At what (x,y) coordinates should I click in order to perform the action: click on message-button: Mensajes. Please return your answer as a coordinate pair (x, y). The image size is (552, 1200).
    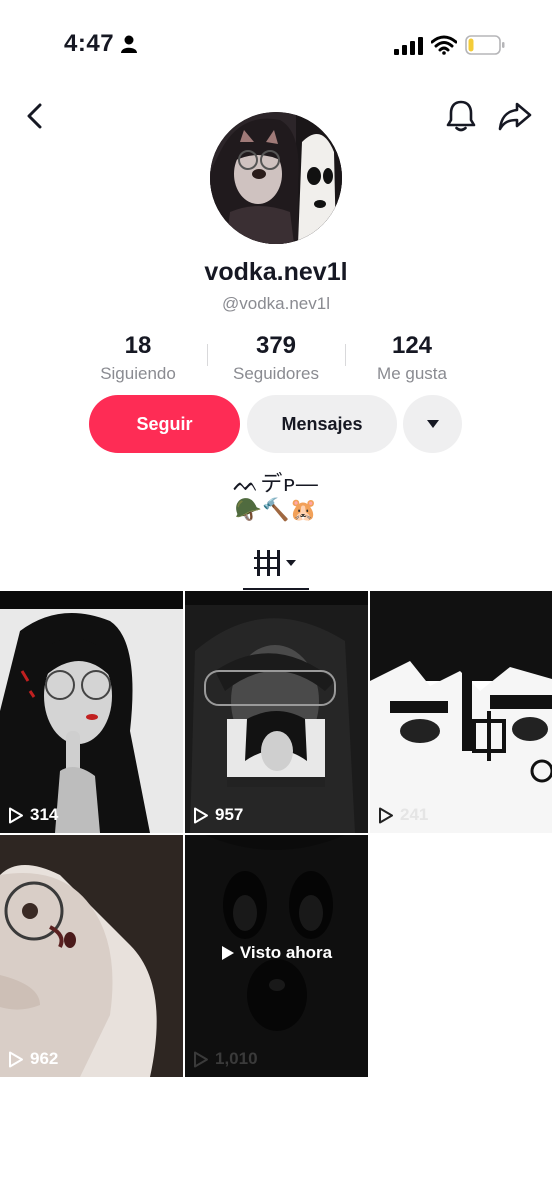
    Looking at the image, I should click on (322, 424).